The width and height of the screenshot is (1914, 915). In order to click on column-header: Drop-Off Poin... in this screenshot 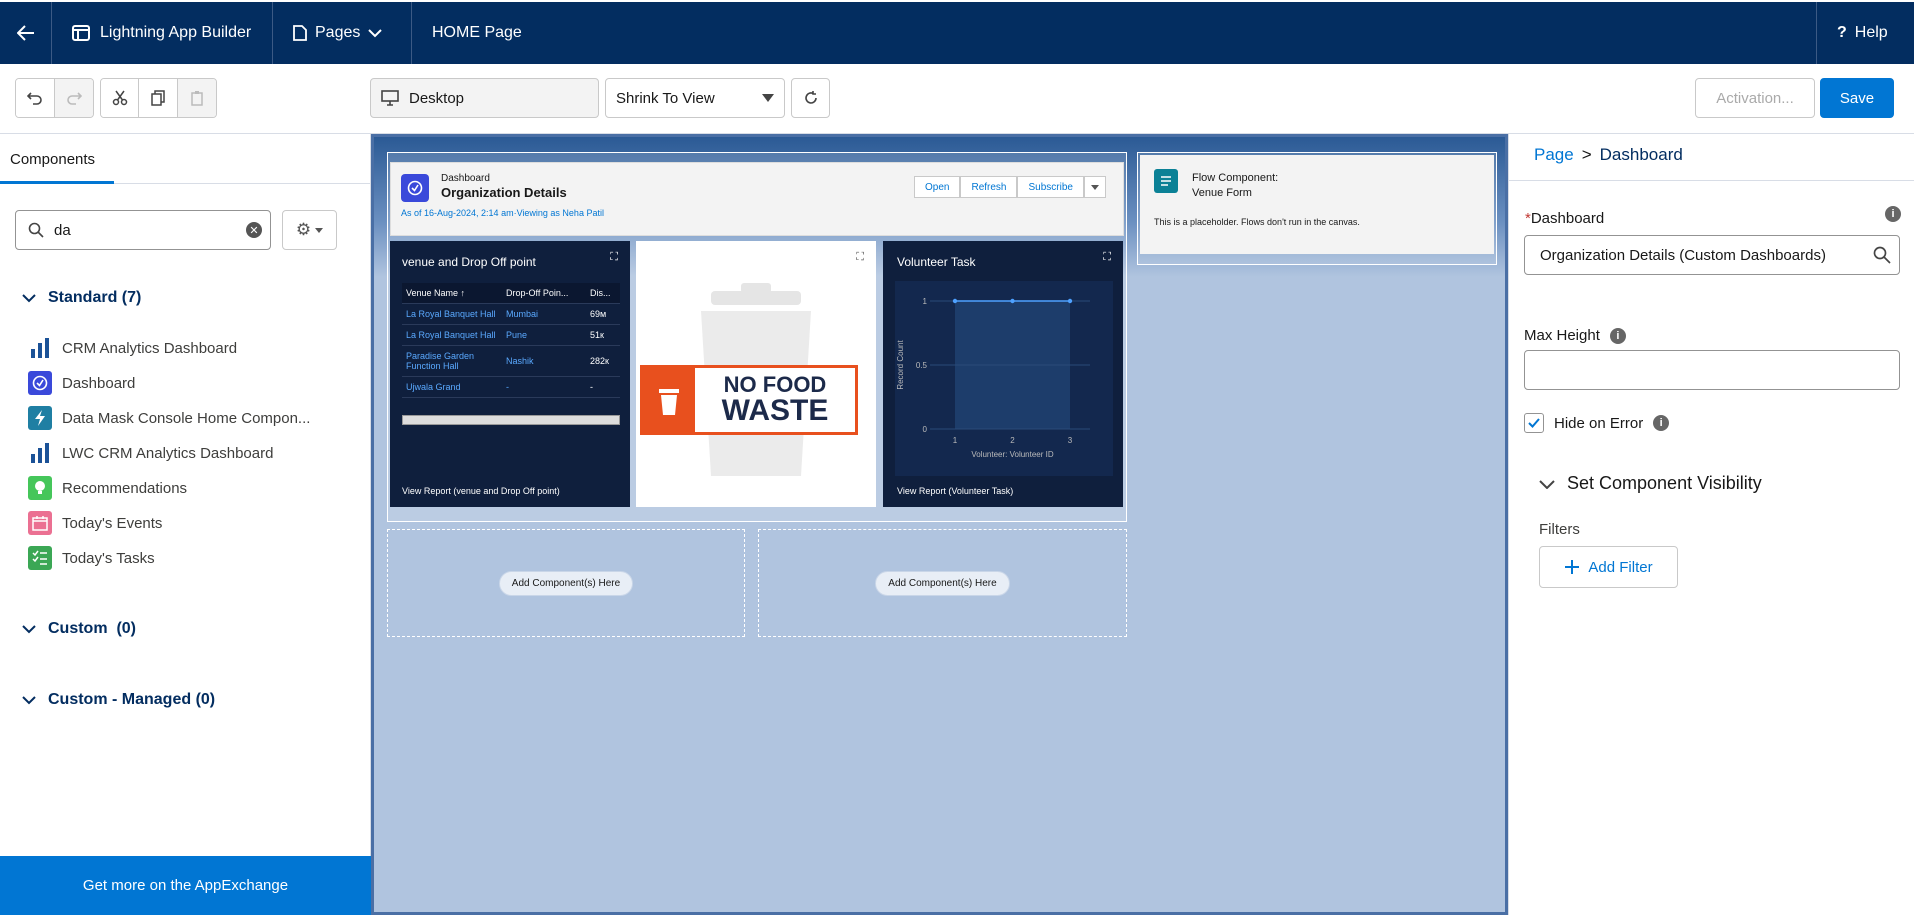, I will do `click(544, 293)`.